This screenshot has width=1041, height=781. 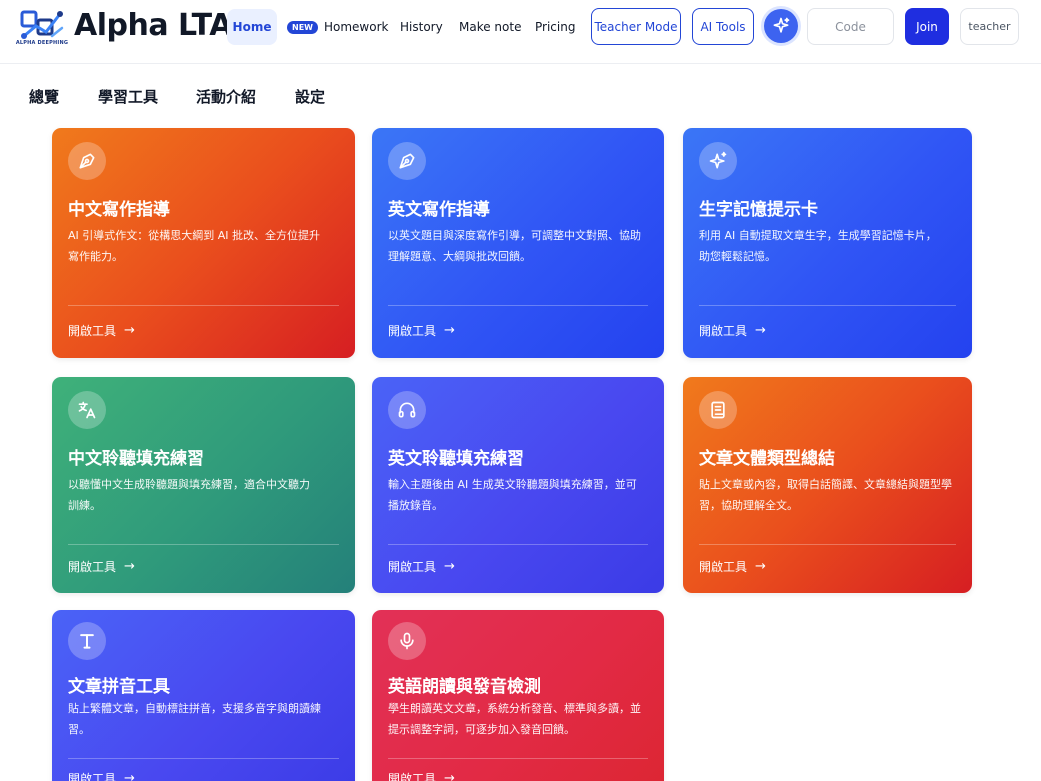 What do you see at coordinates (514, 246) in the screenshot?
I see `card-description: 以英文題目與深度寫作引導，可調整中文對照、協助 理解題意、大綱與批改回饋。` at bounding box center [514, 246].